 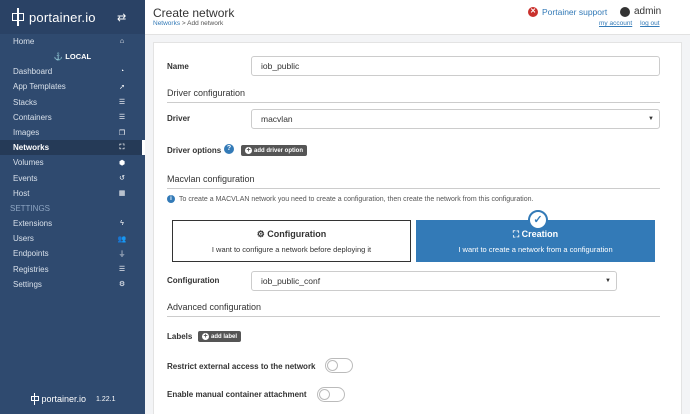 What do you see at coordinates (237, 394) in the screenshot?
I see `manual-attachment-label: Enable manual container attachment` at bounding box center [237, 394].